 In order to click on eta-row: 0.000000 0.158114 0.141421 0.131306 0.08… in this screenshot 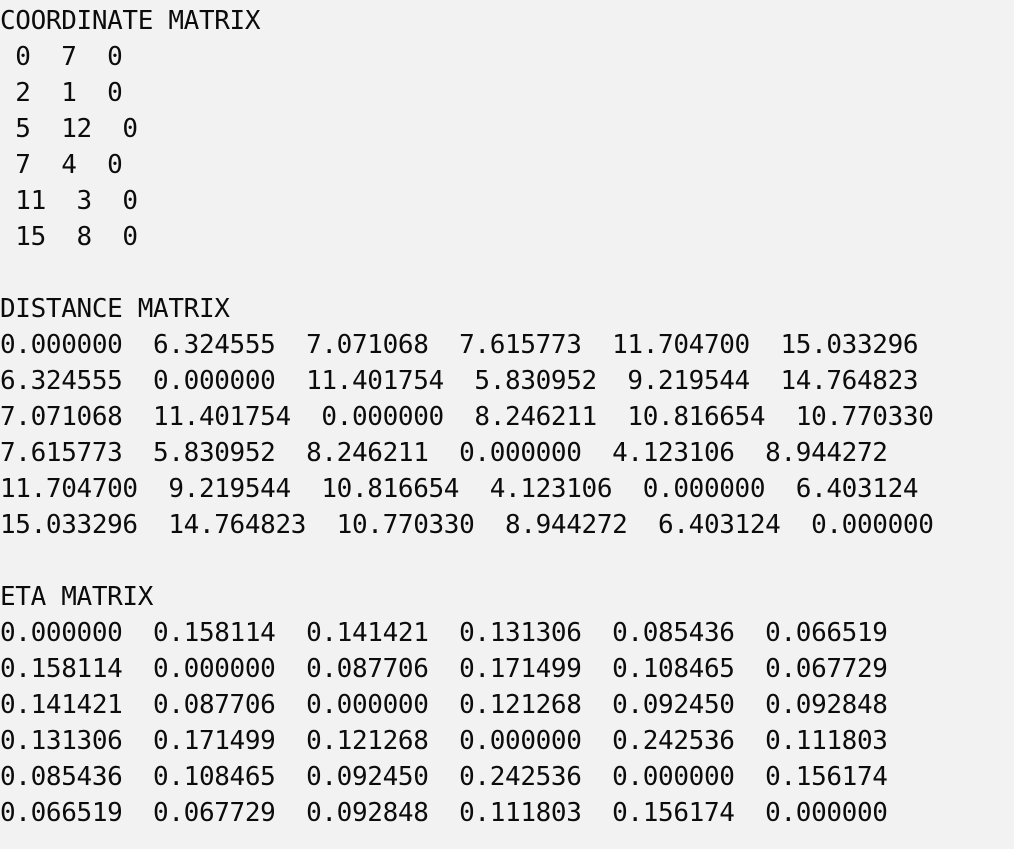, I will do `click(444, 633)`.